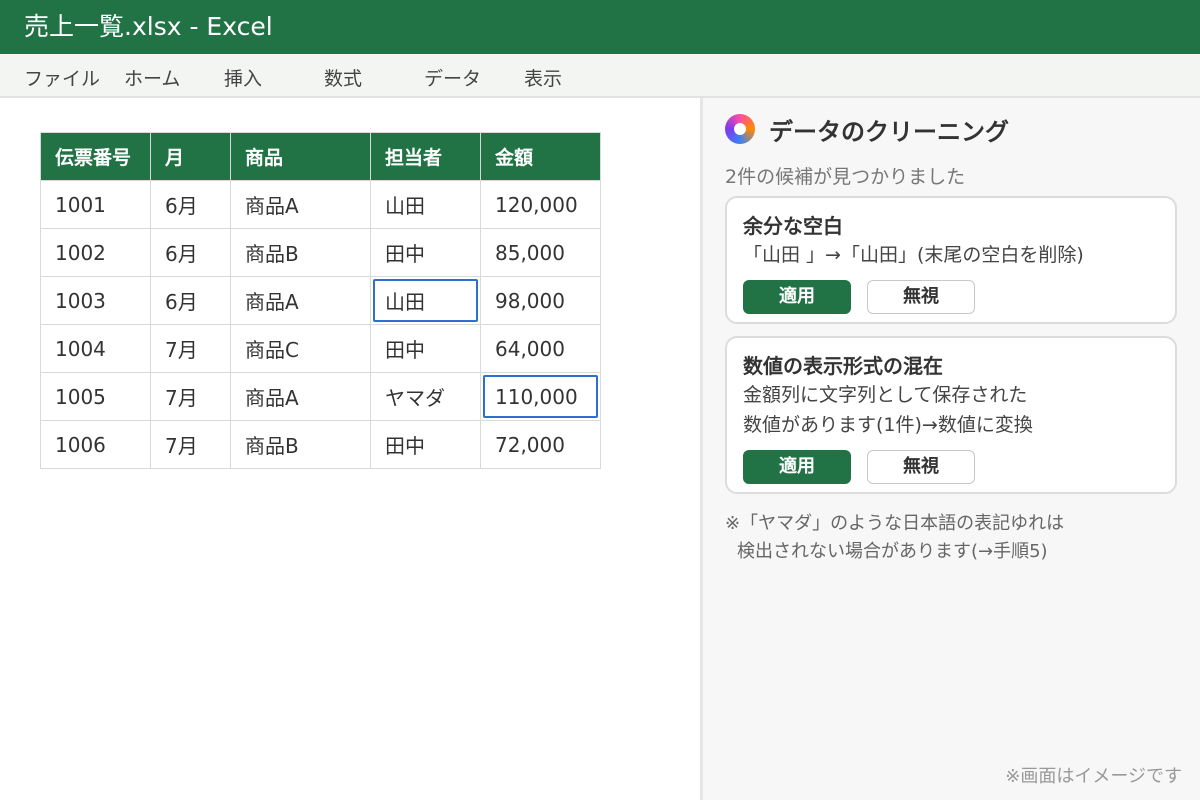 This screenshot has width=1200, height=800. What do you see at coordinates (540, 204) in the screenshot?
I see `cell: 120,000` at bounding box center [540, 204].